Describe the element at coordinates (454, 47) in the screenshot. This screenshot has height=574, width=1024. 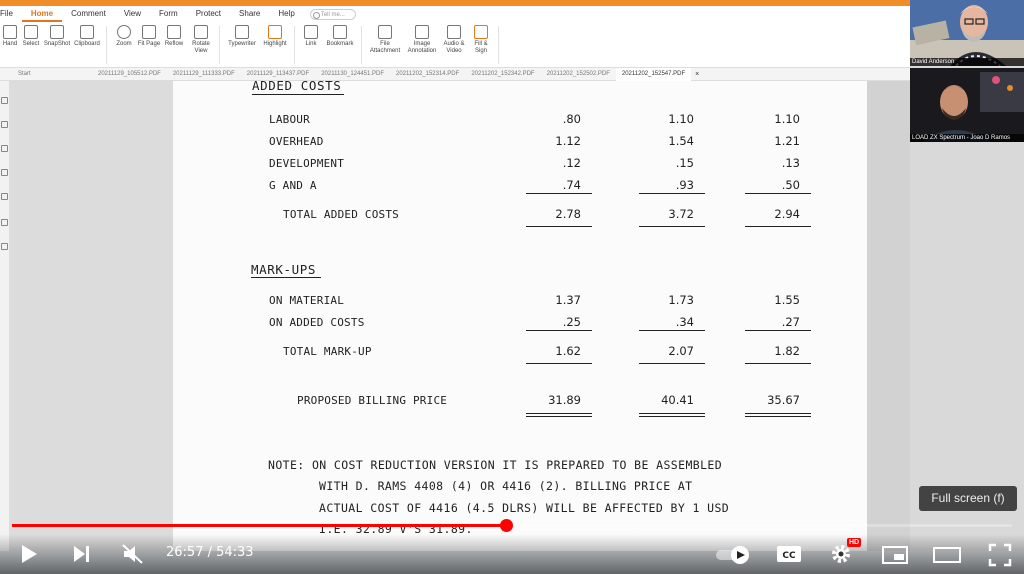
I see `tool-label: Audio & Video` at that location.